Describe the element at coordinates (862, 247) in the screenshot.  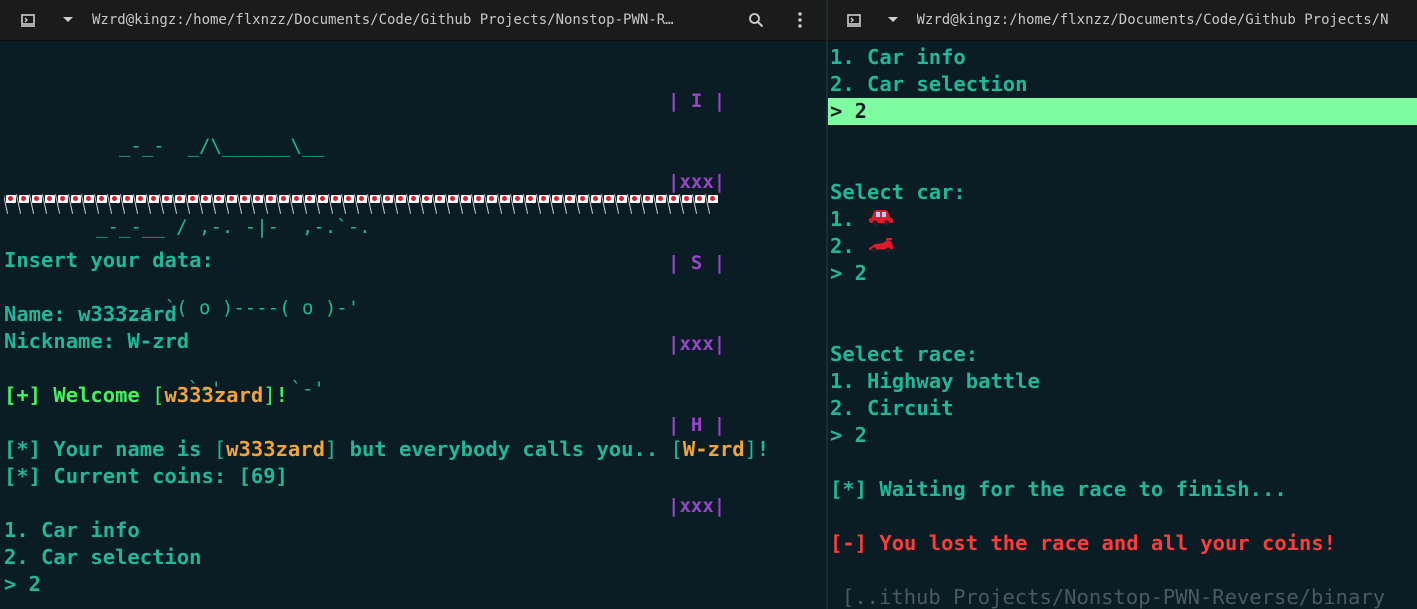
I see `car-option-2: 2.` at that location.